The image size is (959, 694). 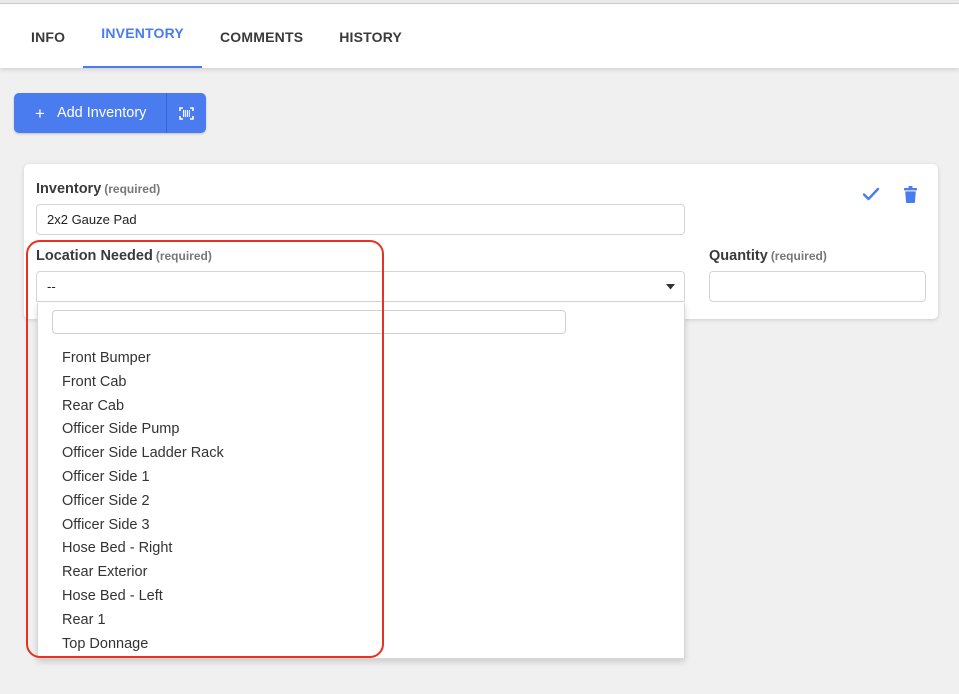 I want to click on barcode-scan-icon, so click(x=186, y=113).